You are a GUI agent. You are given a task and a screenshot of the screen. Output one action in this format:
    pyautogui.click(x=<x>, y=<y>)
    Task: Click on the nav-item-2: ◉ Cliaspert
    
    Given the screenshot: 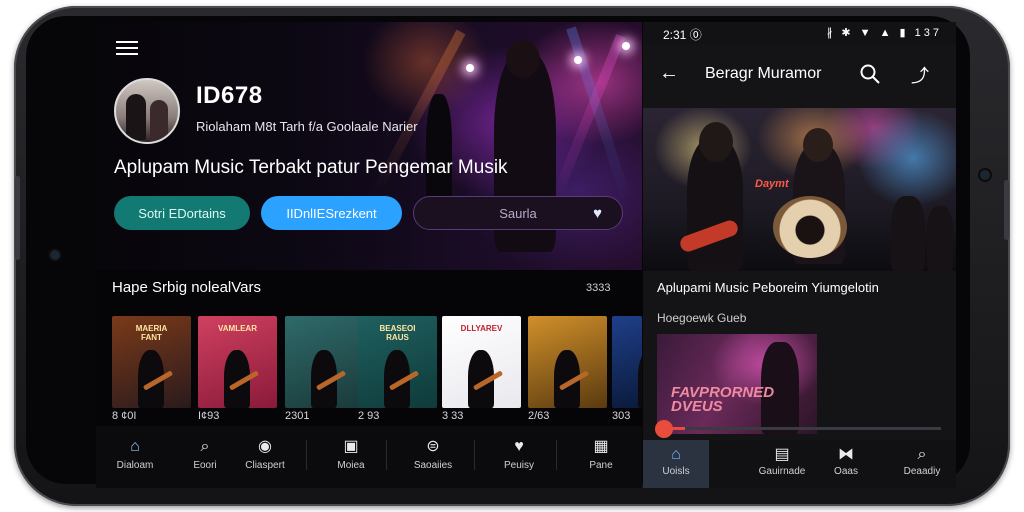 What is the action you would take?
    pyautogui.click(x=265, y=453)
    